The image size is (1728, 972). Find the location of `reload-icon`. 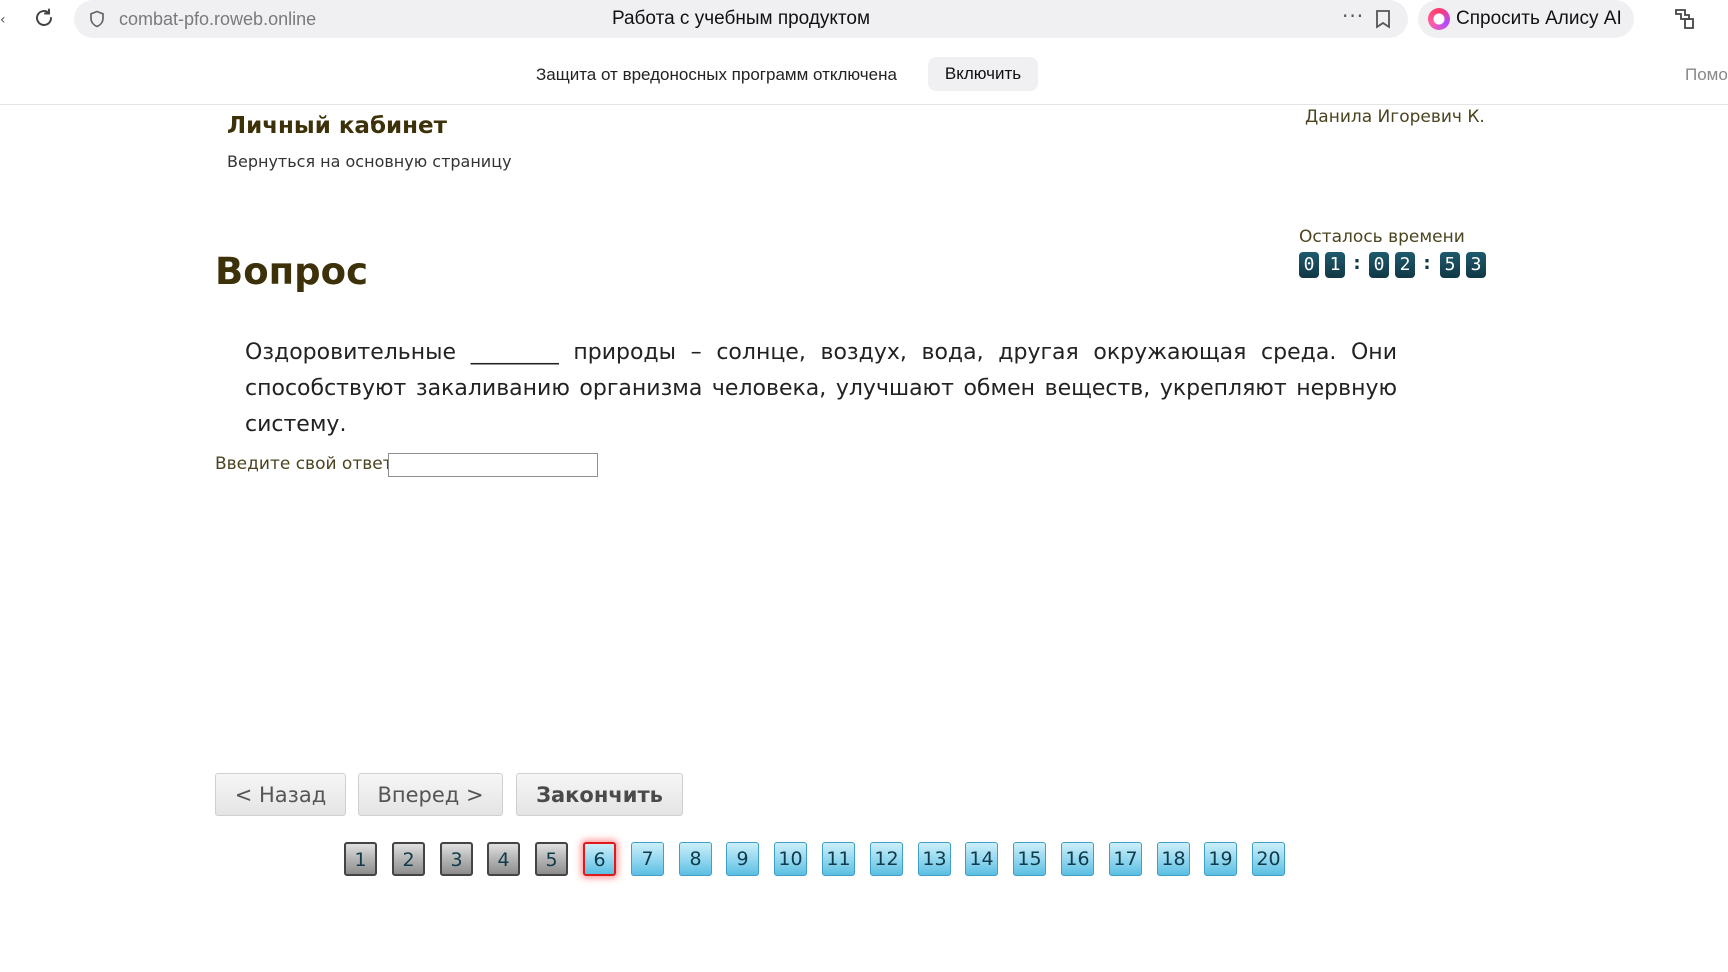

reload-icon is located at coordinates (44, 18).